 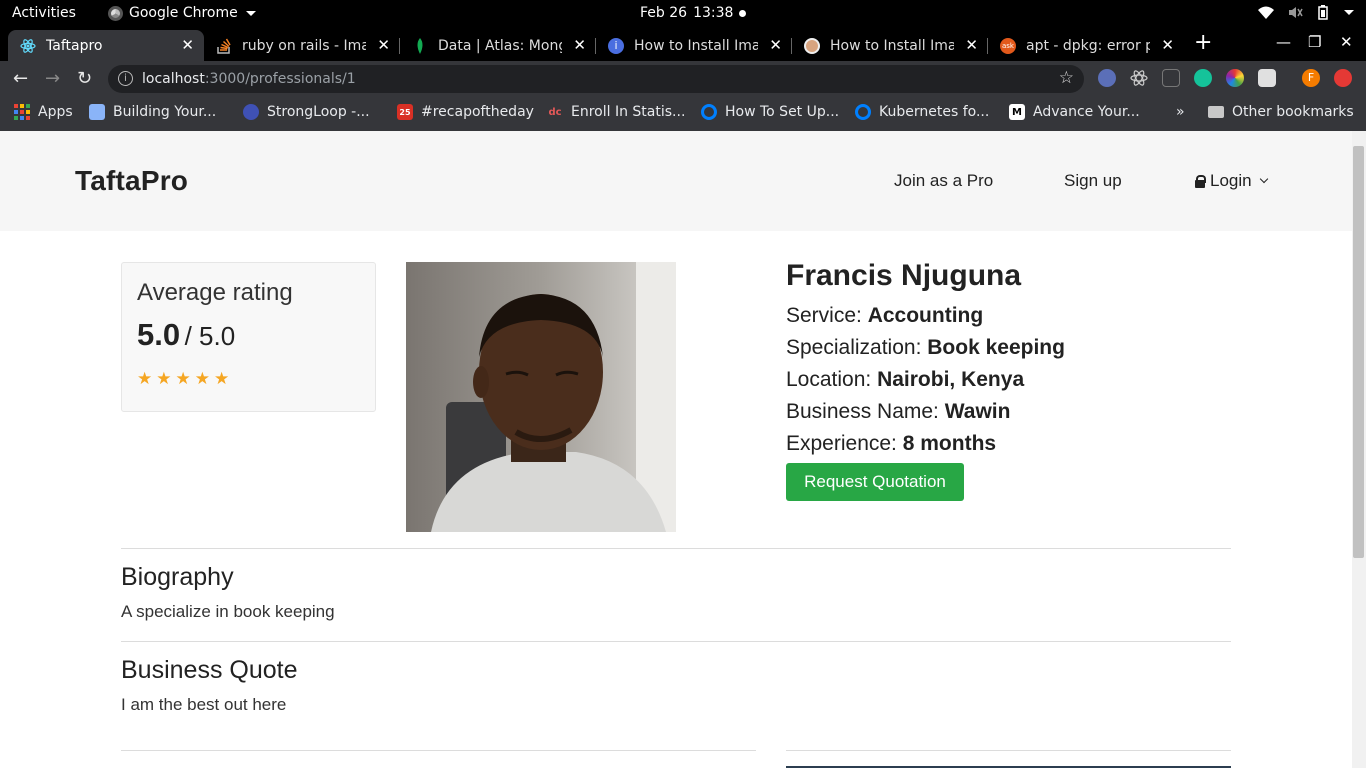 What do you see at coordinates (1216, 112) in the screenshot?
I see `folder-icon` at bounding box center [1216, 112].